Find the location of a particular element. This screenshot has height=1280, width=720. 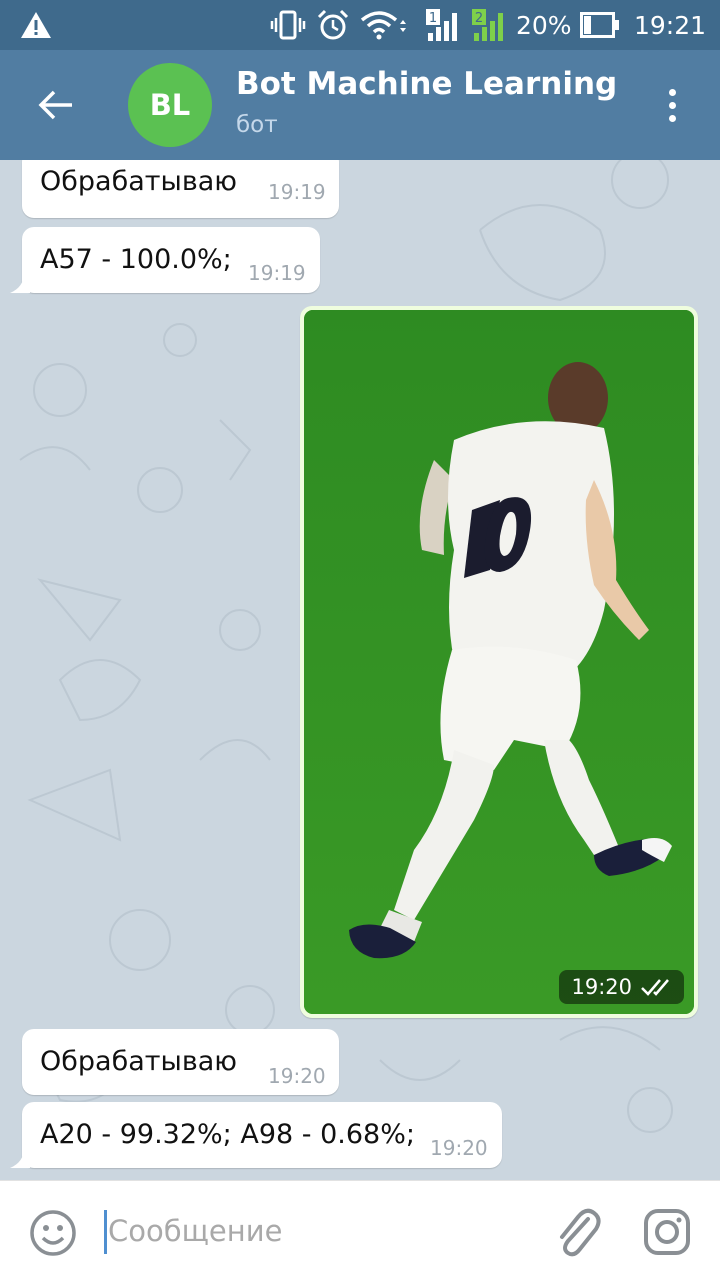

camera-button is located at coordinates (667, 1232).